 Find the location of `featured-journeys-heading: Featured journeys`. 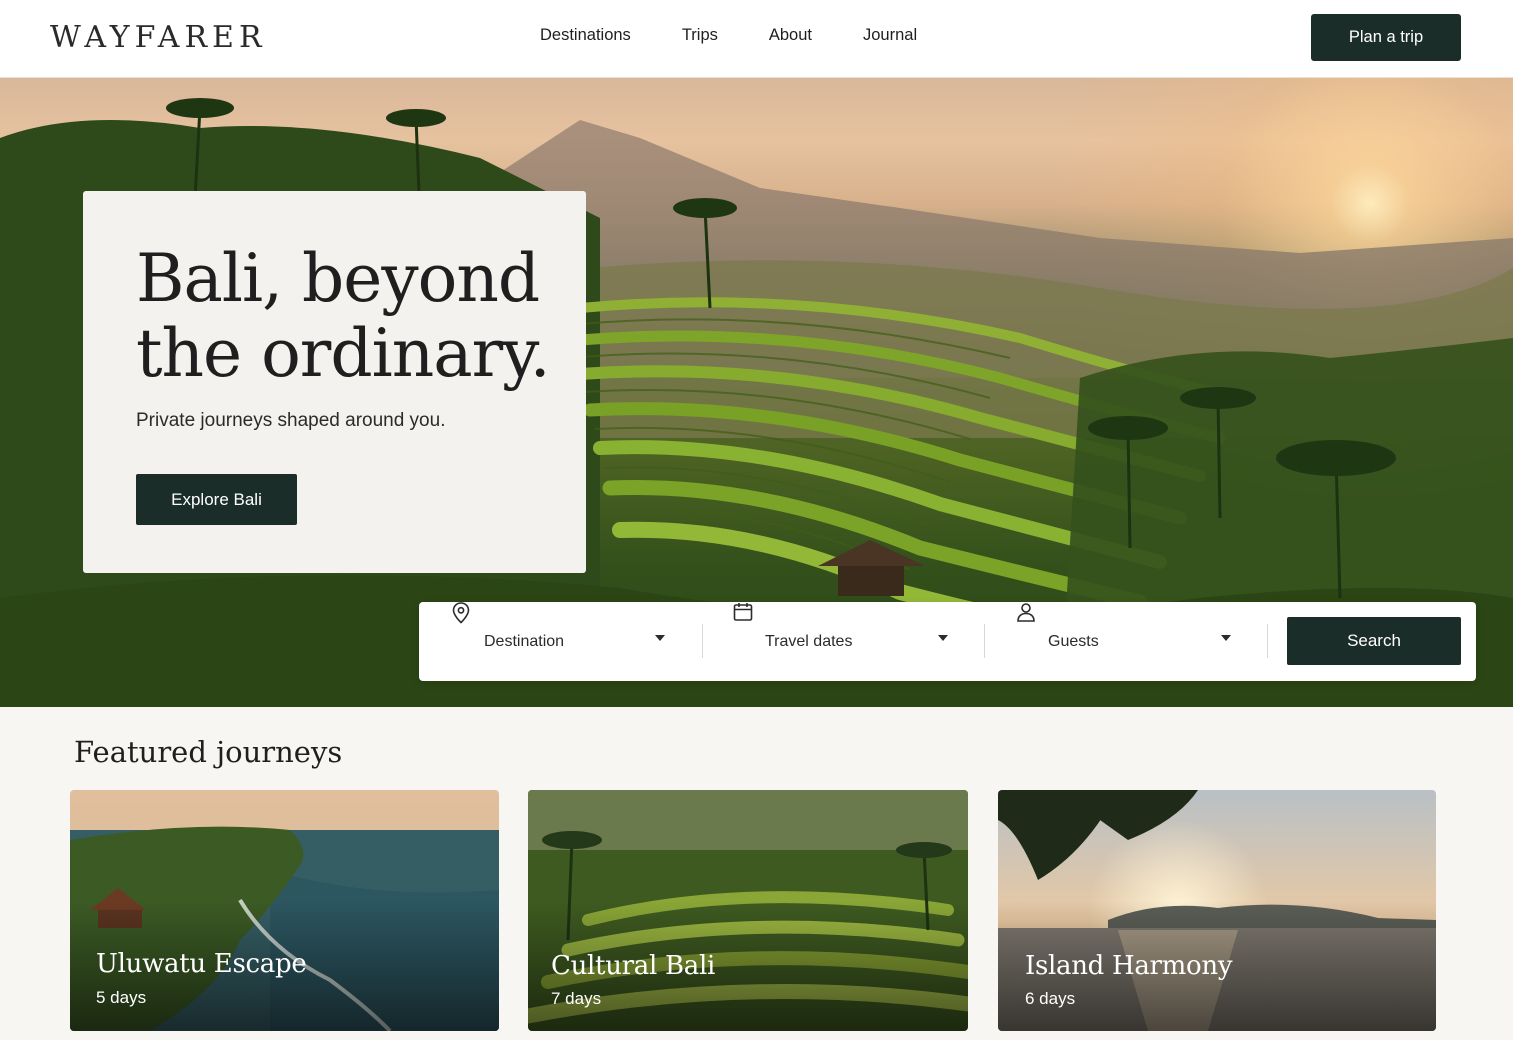

featured-journeys-heading: Featured journeys is located at coordinates (208, 752).